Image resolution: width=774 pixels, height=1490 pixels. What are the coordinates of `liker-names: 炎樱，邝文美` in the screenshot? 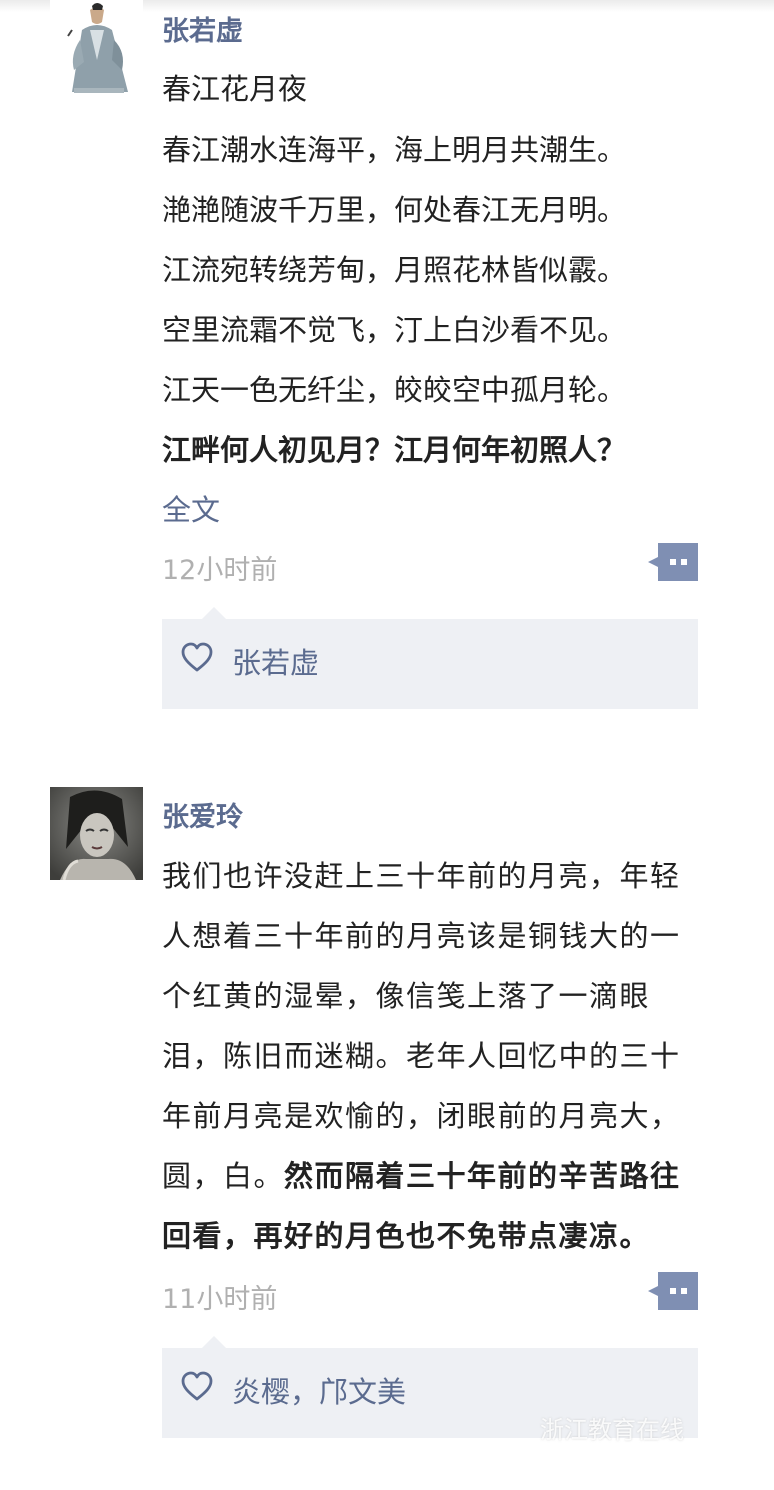 It's located at (319, 1392).